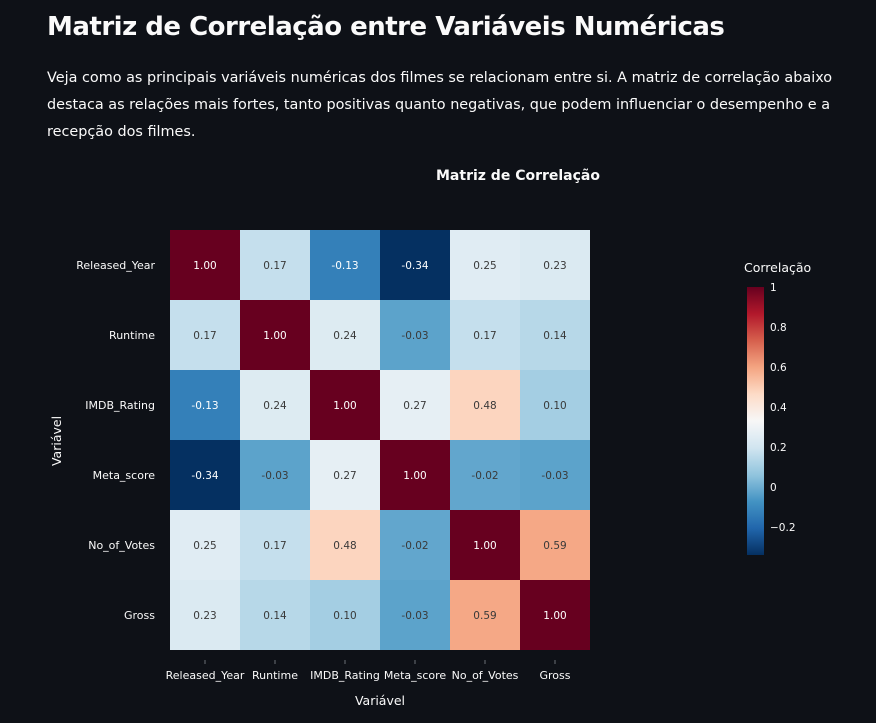  Describe the element at coordinates (783, 528) in the screenshot. I see `colorbar-tick-label: −0.2` at that location.